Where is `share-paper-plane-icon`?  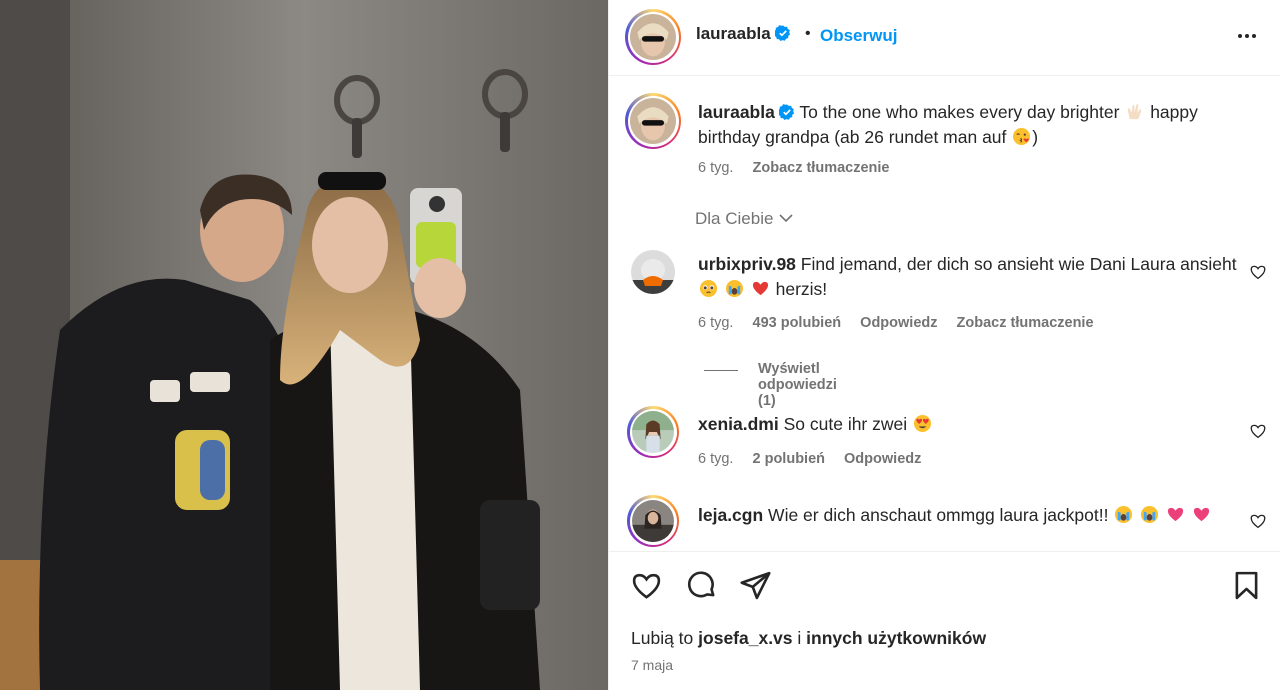 share-paper-plane-icon is located at coordinates (755, 585).